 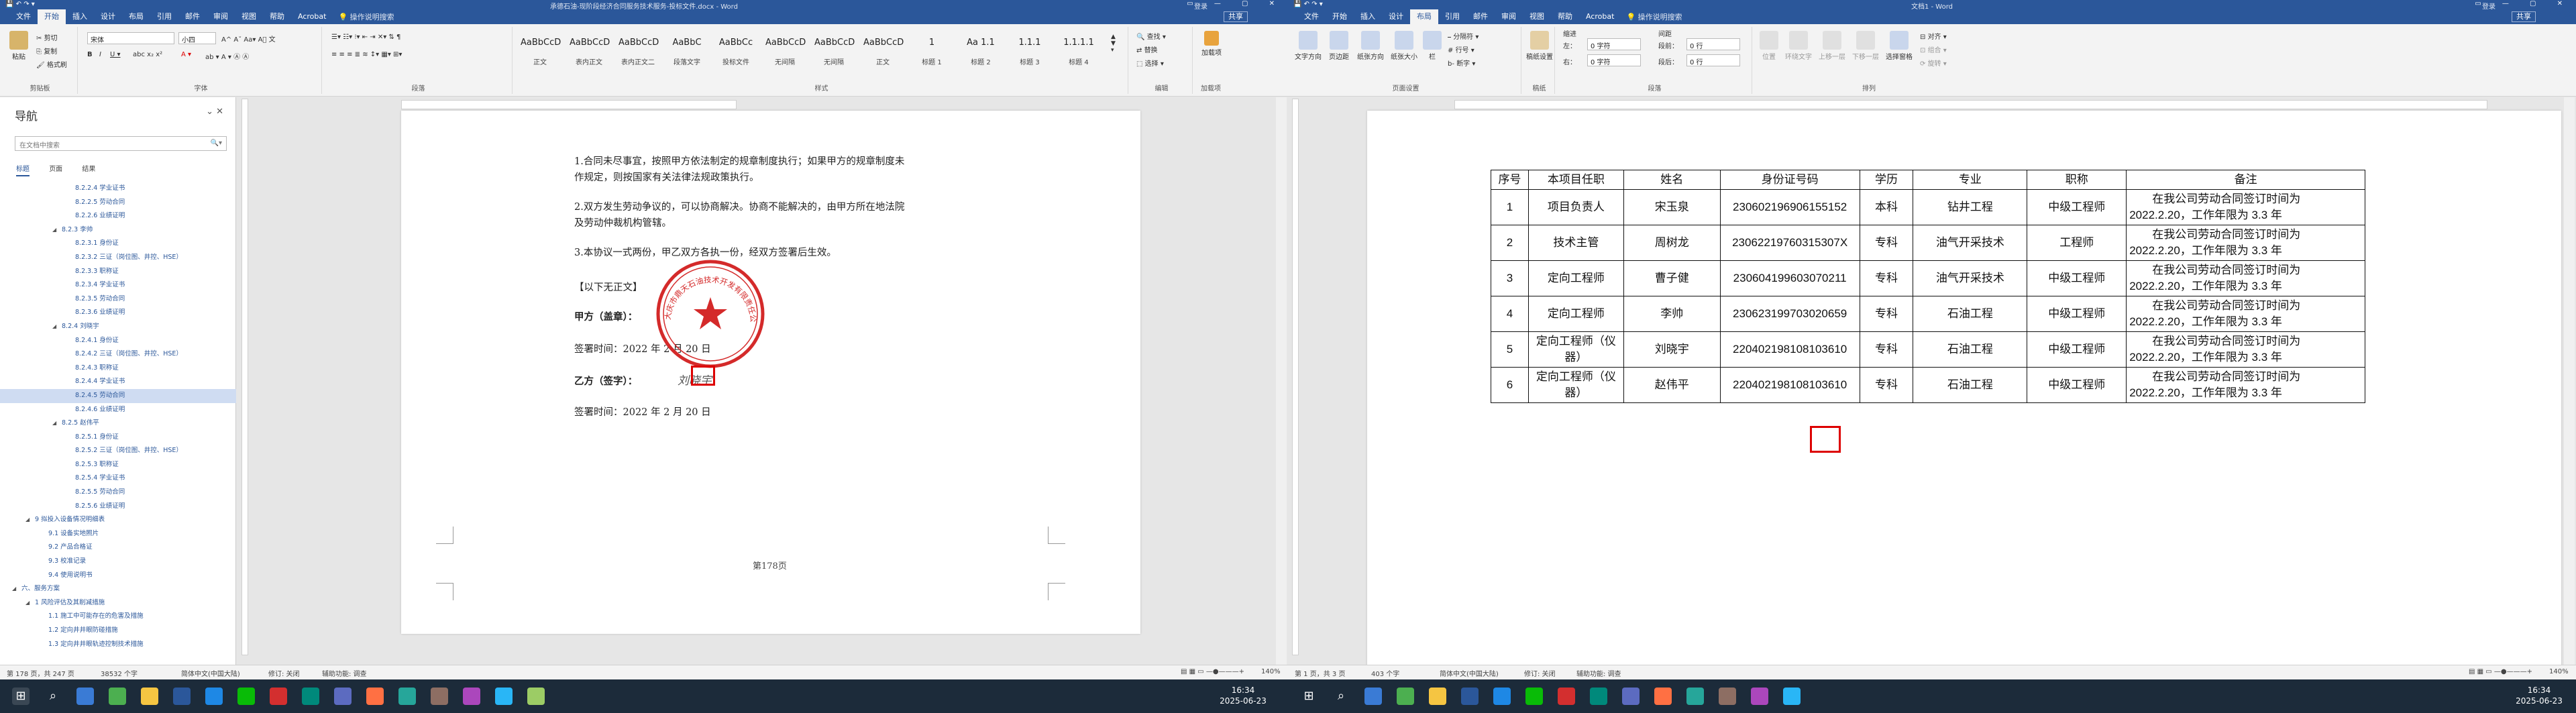 What do you see at coordinates (735, 51) in the screenshot?
I see `style-item: AaBbCc 投标文件` at bounding box center [735, 51].